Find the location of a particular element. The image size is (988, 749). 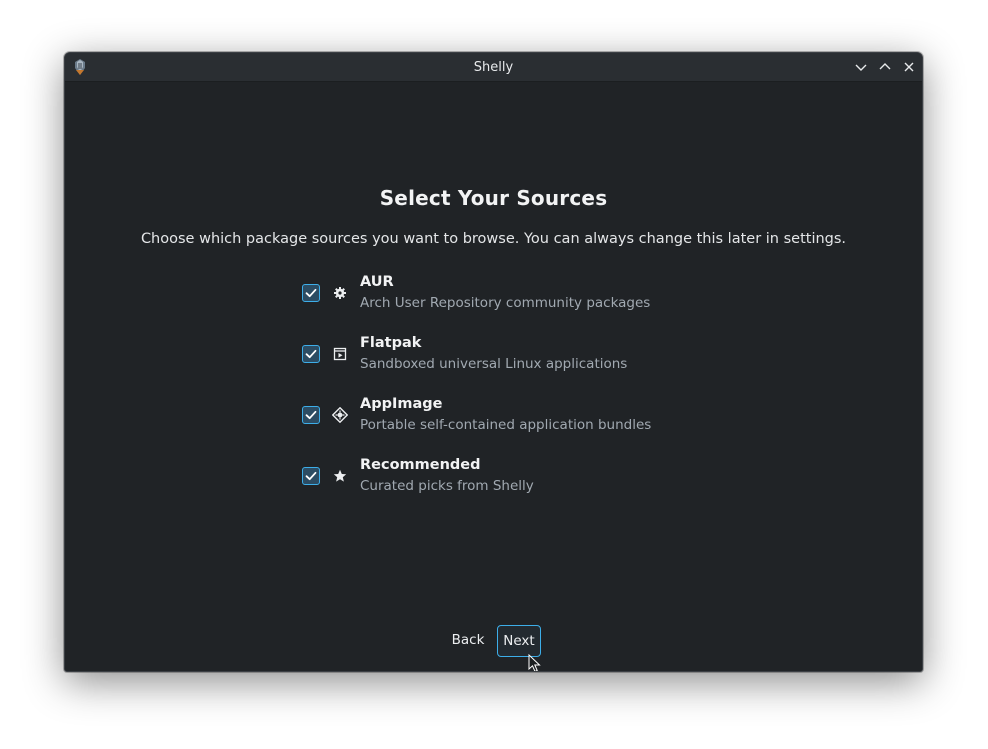

recommended-checkbox is located at coordinates (311, 476).